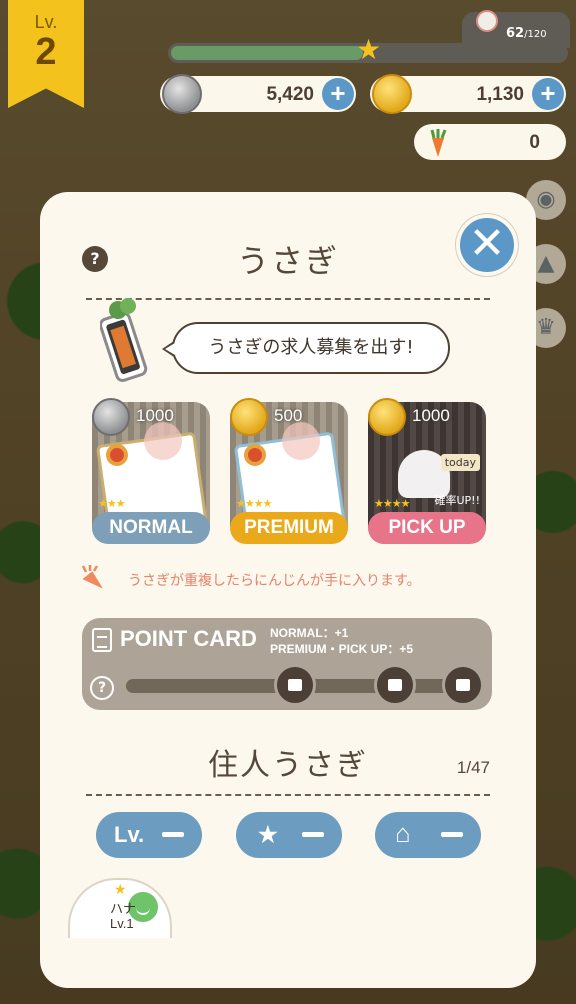 The height and width of the screenshot is (1004, 576). What do you see at coordinates (290, 94) in the screenshot?
I see `silver-coin-value: 5,420` at bounding box center [290, 94].